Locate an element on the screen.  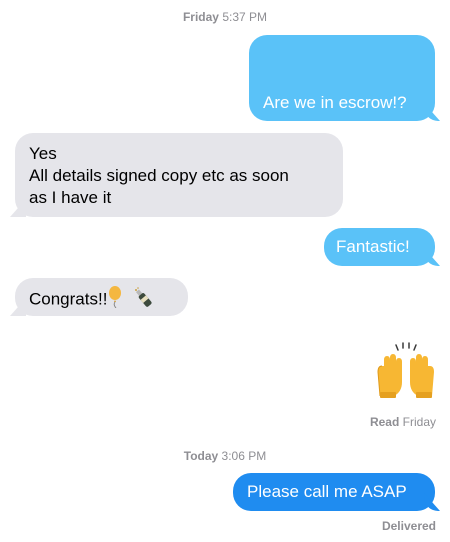
message-fantastic: Fantastic! is located at coordinates (379, 247).